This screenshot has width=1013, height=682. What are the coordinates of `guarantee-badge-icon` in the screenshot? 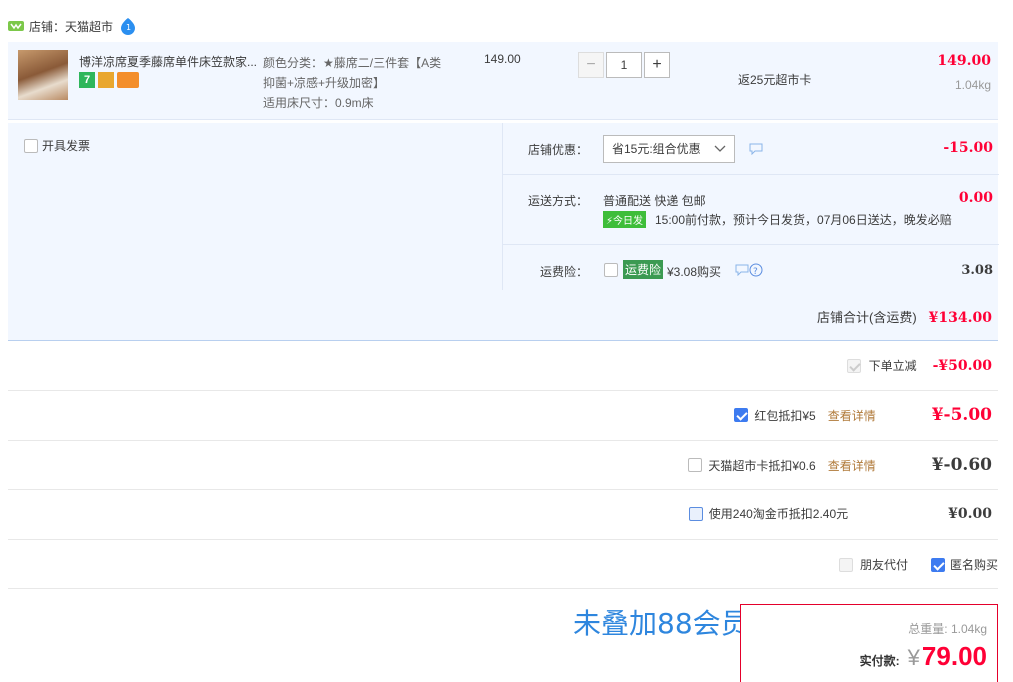 It's located at (106, 80).